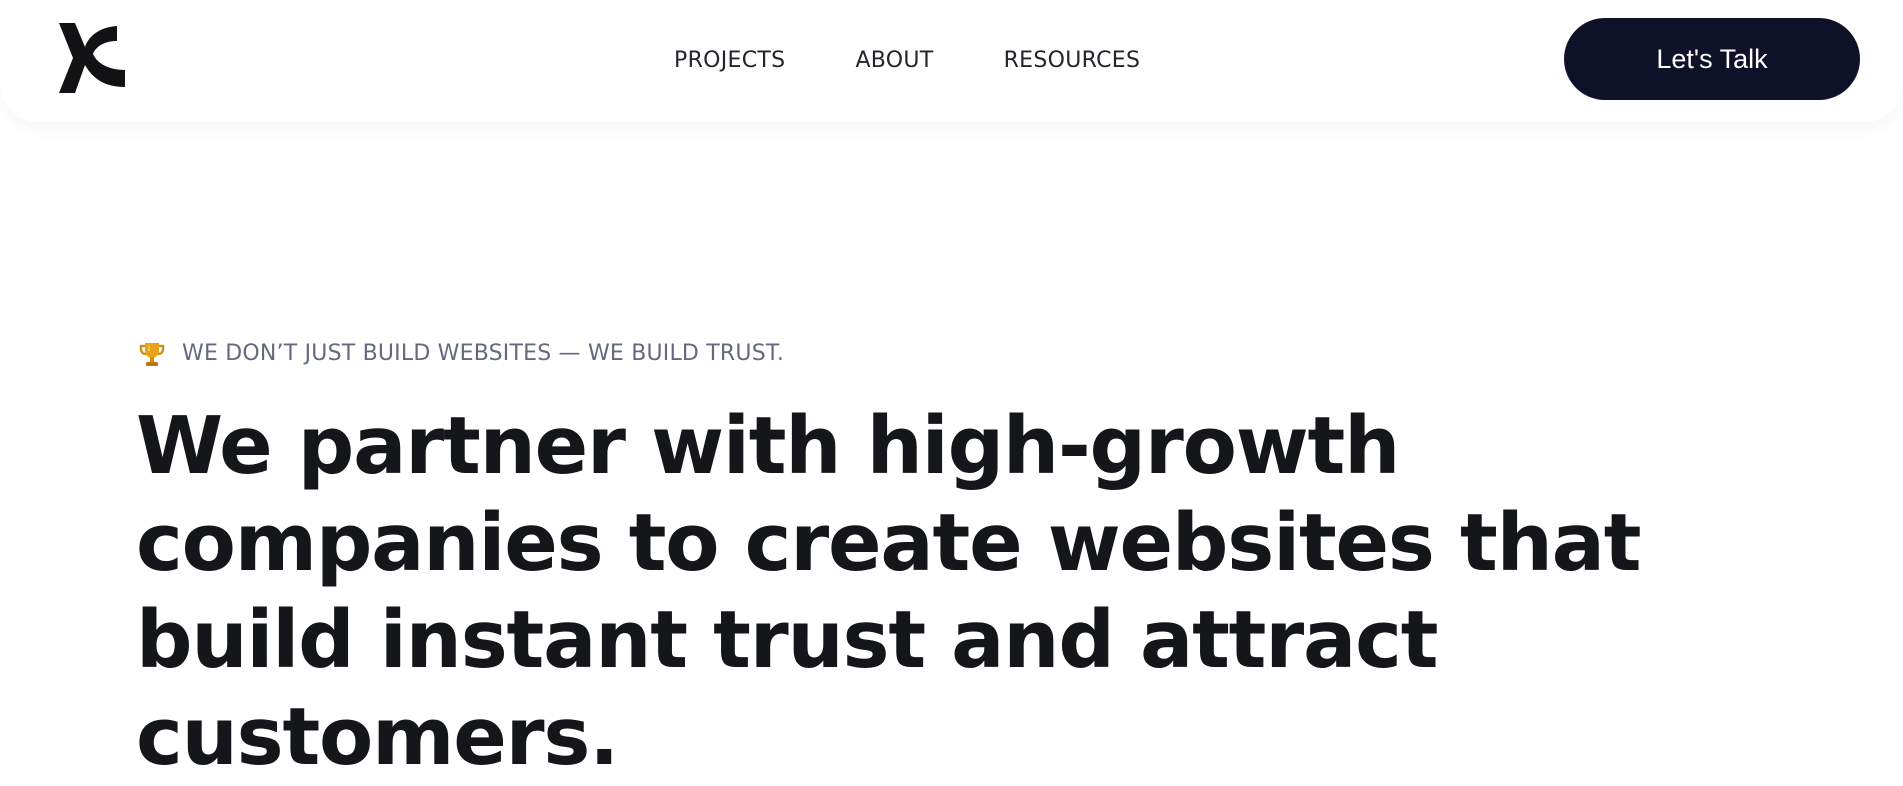 Image resolution: width=1903 pixels, height=786 pixels. I want to click on x-brand-mark-icon, so click(90, 58).